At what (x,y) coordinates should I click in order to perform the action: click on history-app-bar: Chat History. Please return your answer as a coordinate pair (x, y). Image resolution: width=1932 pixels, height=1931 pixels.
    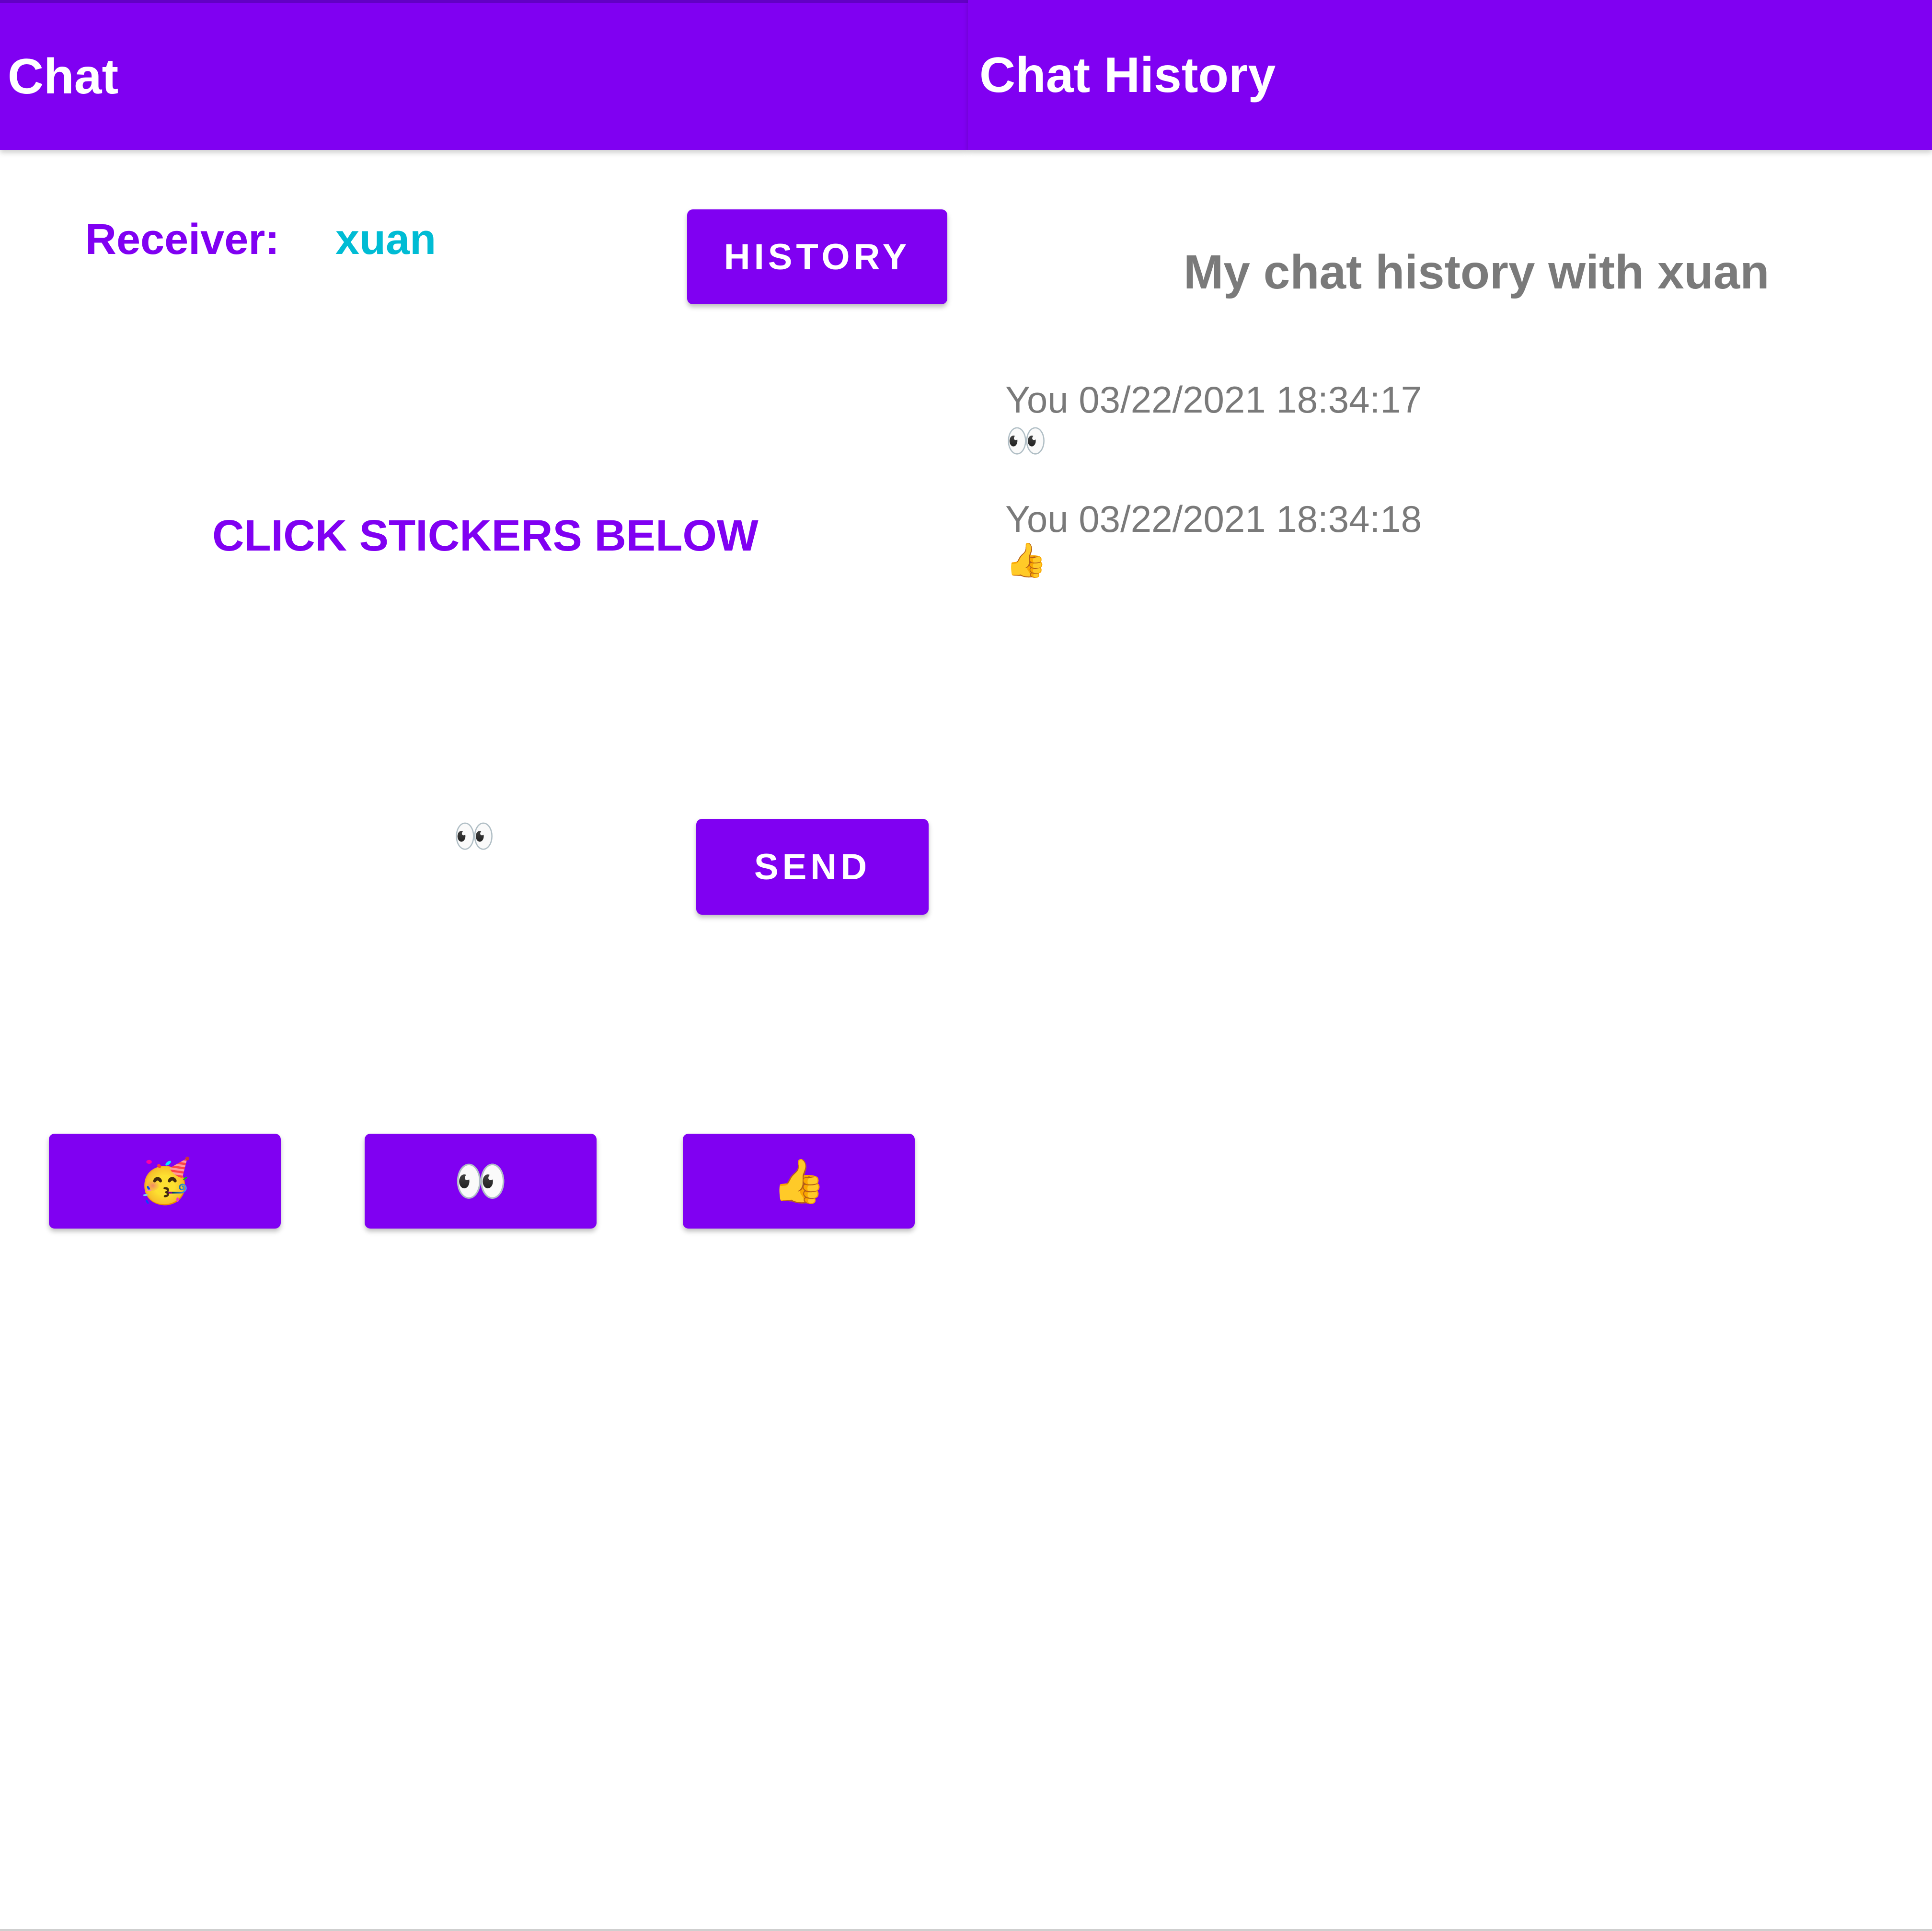
    Looking at the image, I should click on (1450, 75).